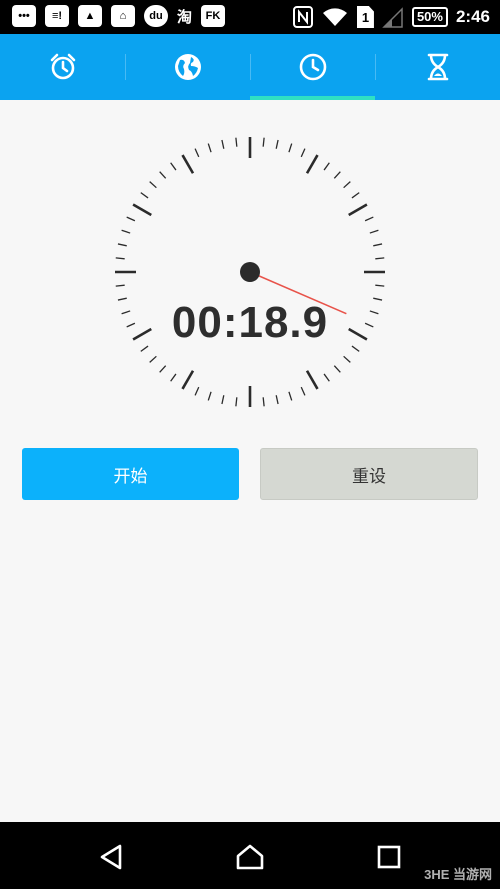 Image resolution: width=500 pixels, height=889 pixels. I want to click on home-button, so click(250, 857).